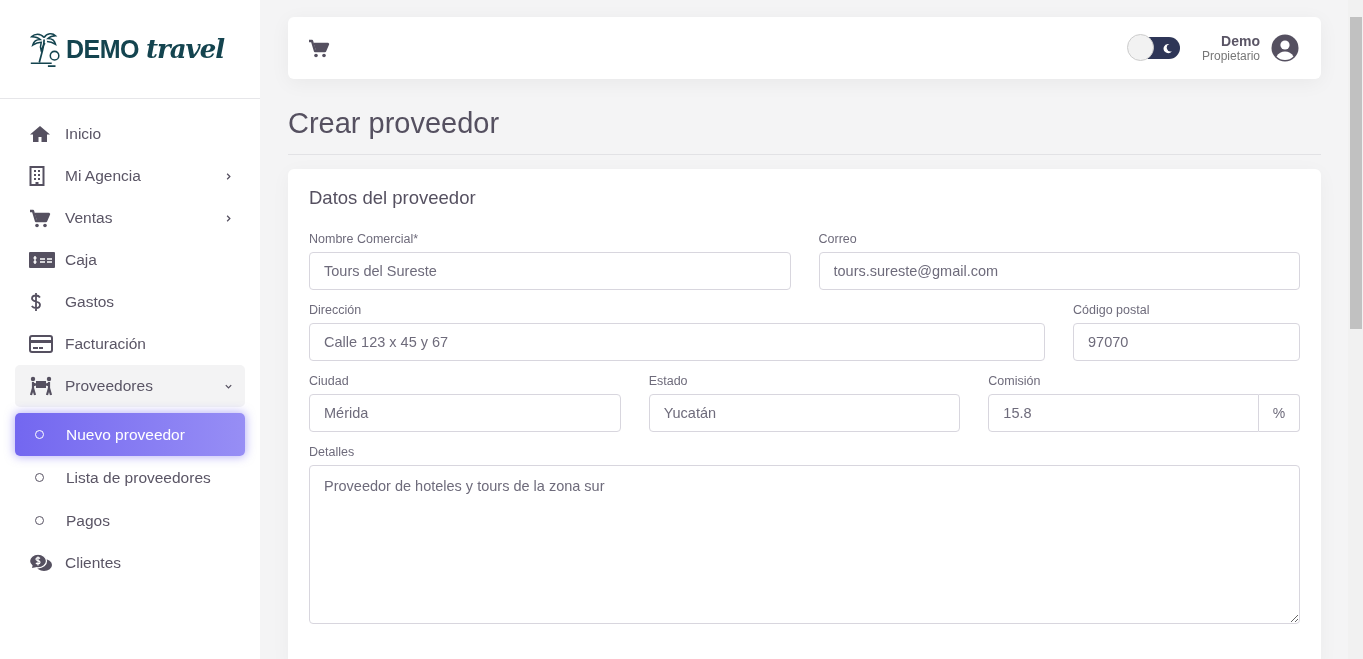 The height and width of the screenshot is (659, 1363). I want to click on nav-item: Clientes, so click(130, 563).